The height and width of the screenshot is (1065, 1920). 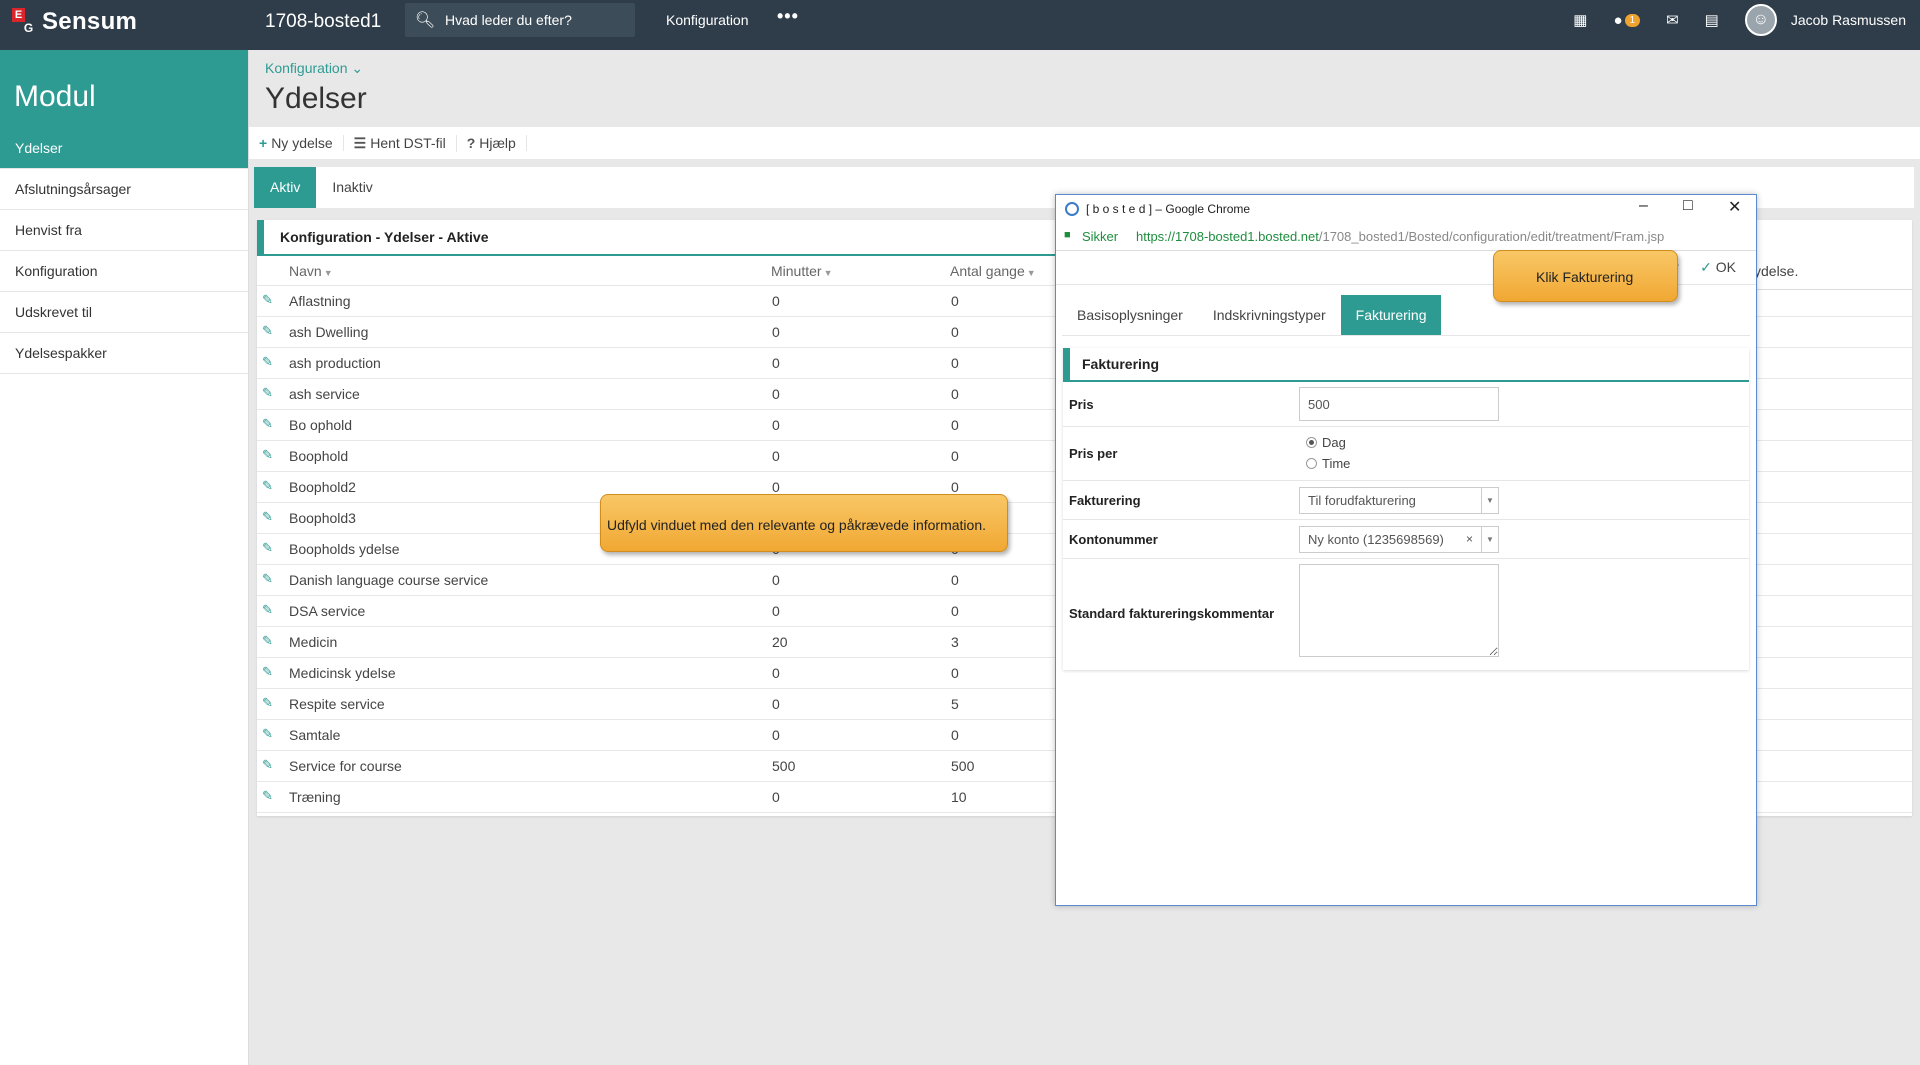 What do you see at coordinates (124, 353) in the screenshot?
I see `sidebar-item-ydelsespakker: Ydelsespakker` at bounding box center [124, 353].